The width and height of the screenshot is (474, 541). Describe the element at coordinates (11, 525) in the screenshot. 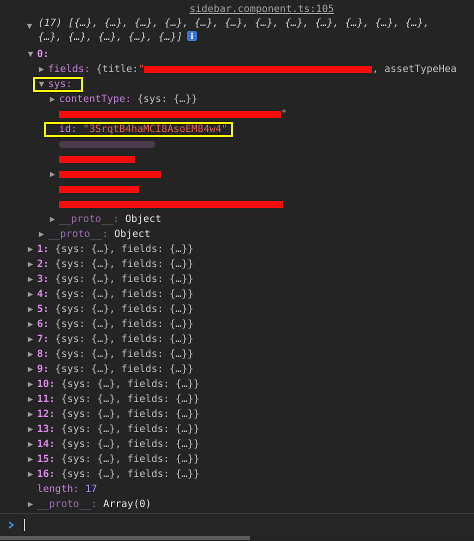

I see `prompt-chevron-icon` at that location.